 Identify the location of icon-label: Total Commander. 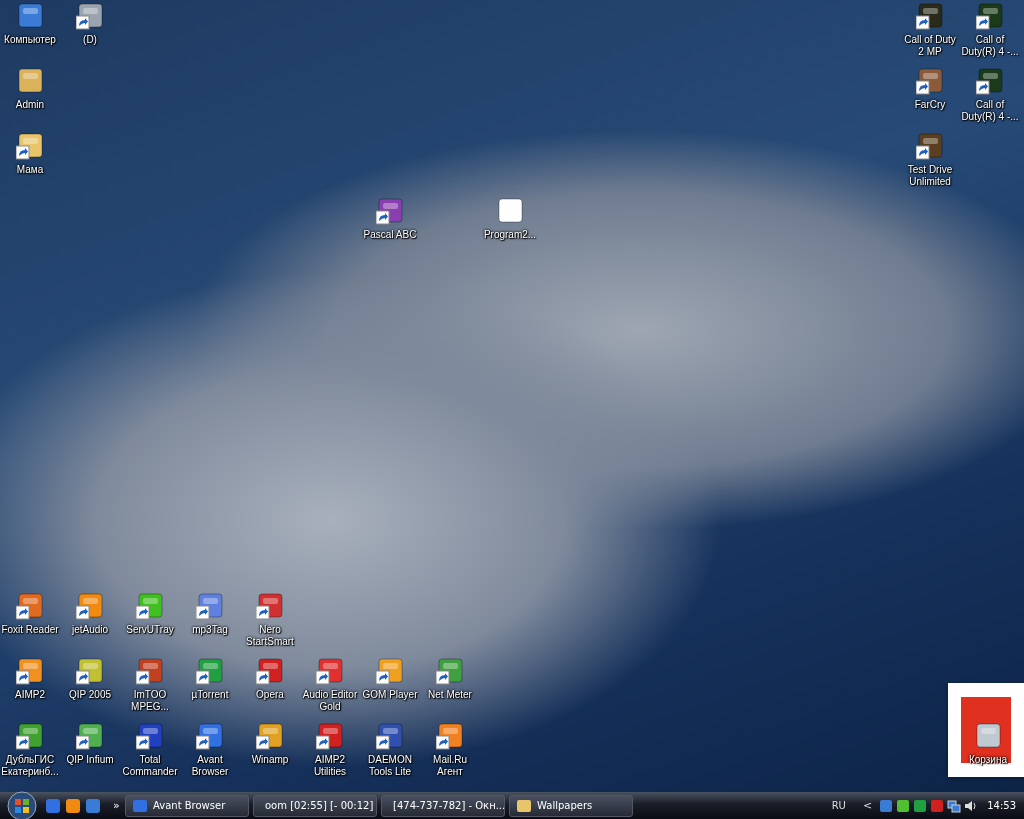
(150, 766).